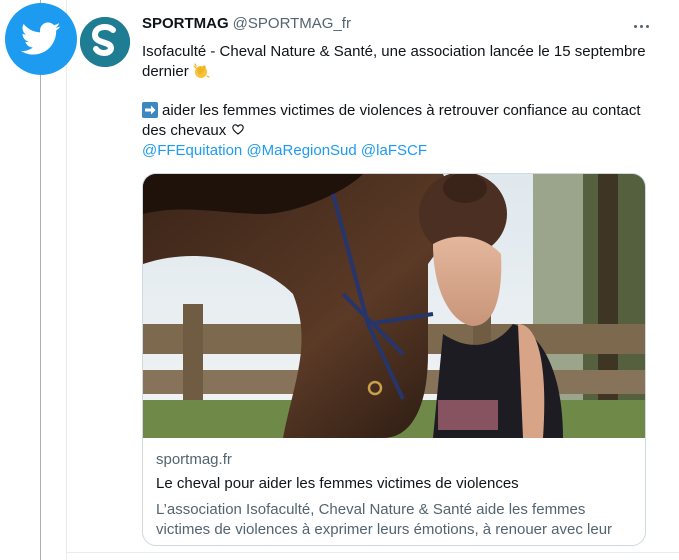 The height and width of the screenshot is (560, 679). I want to click on clapping-hands-icon, so click(201, 70).